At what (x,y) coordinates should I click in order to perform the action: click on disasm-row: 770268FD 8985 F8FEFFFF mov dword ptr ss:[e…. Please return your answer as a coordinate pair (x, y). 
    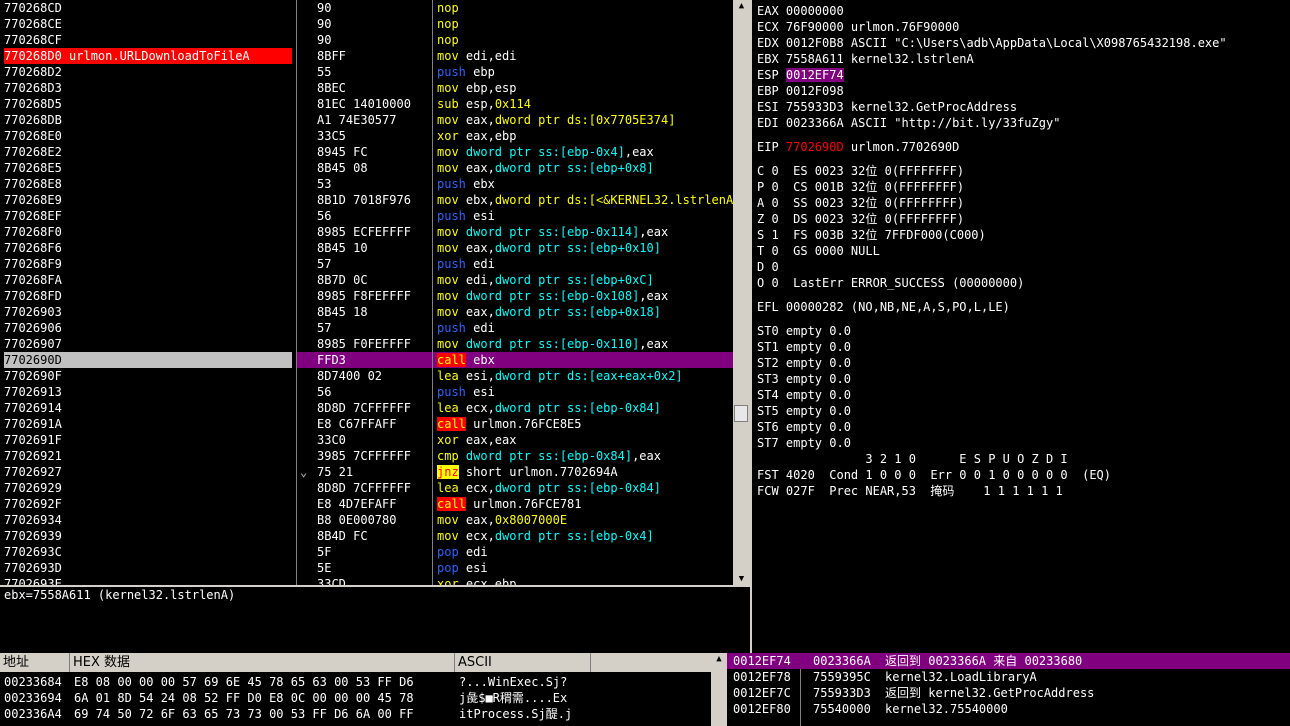
    Looking at the image, I should click on (366, 296).